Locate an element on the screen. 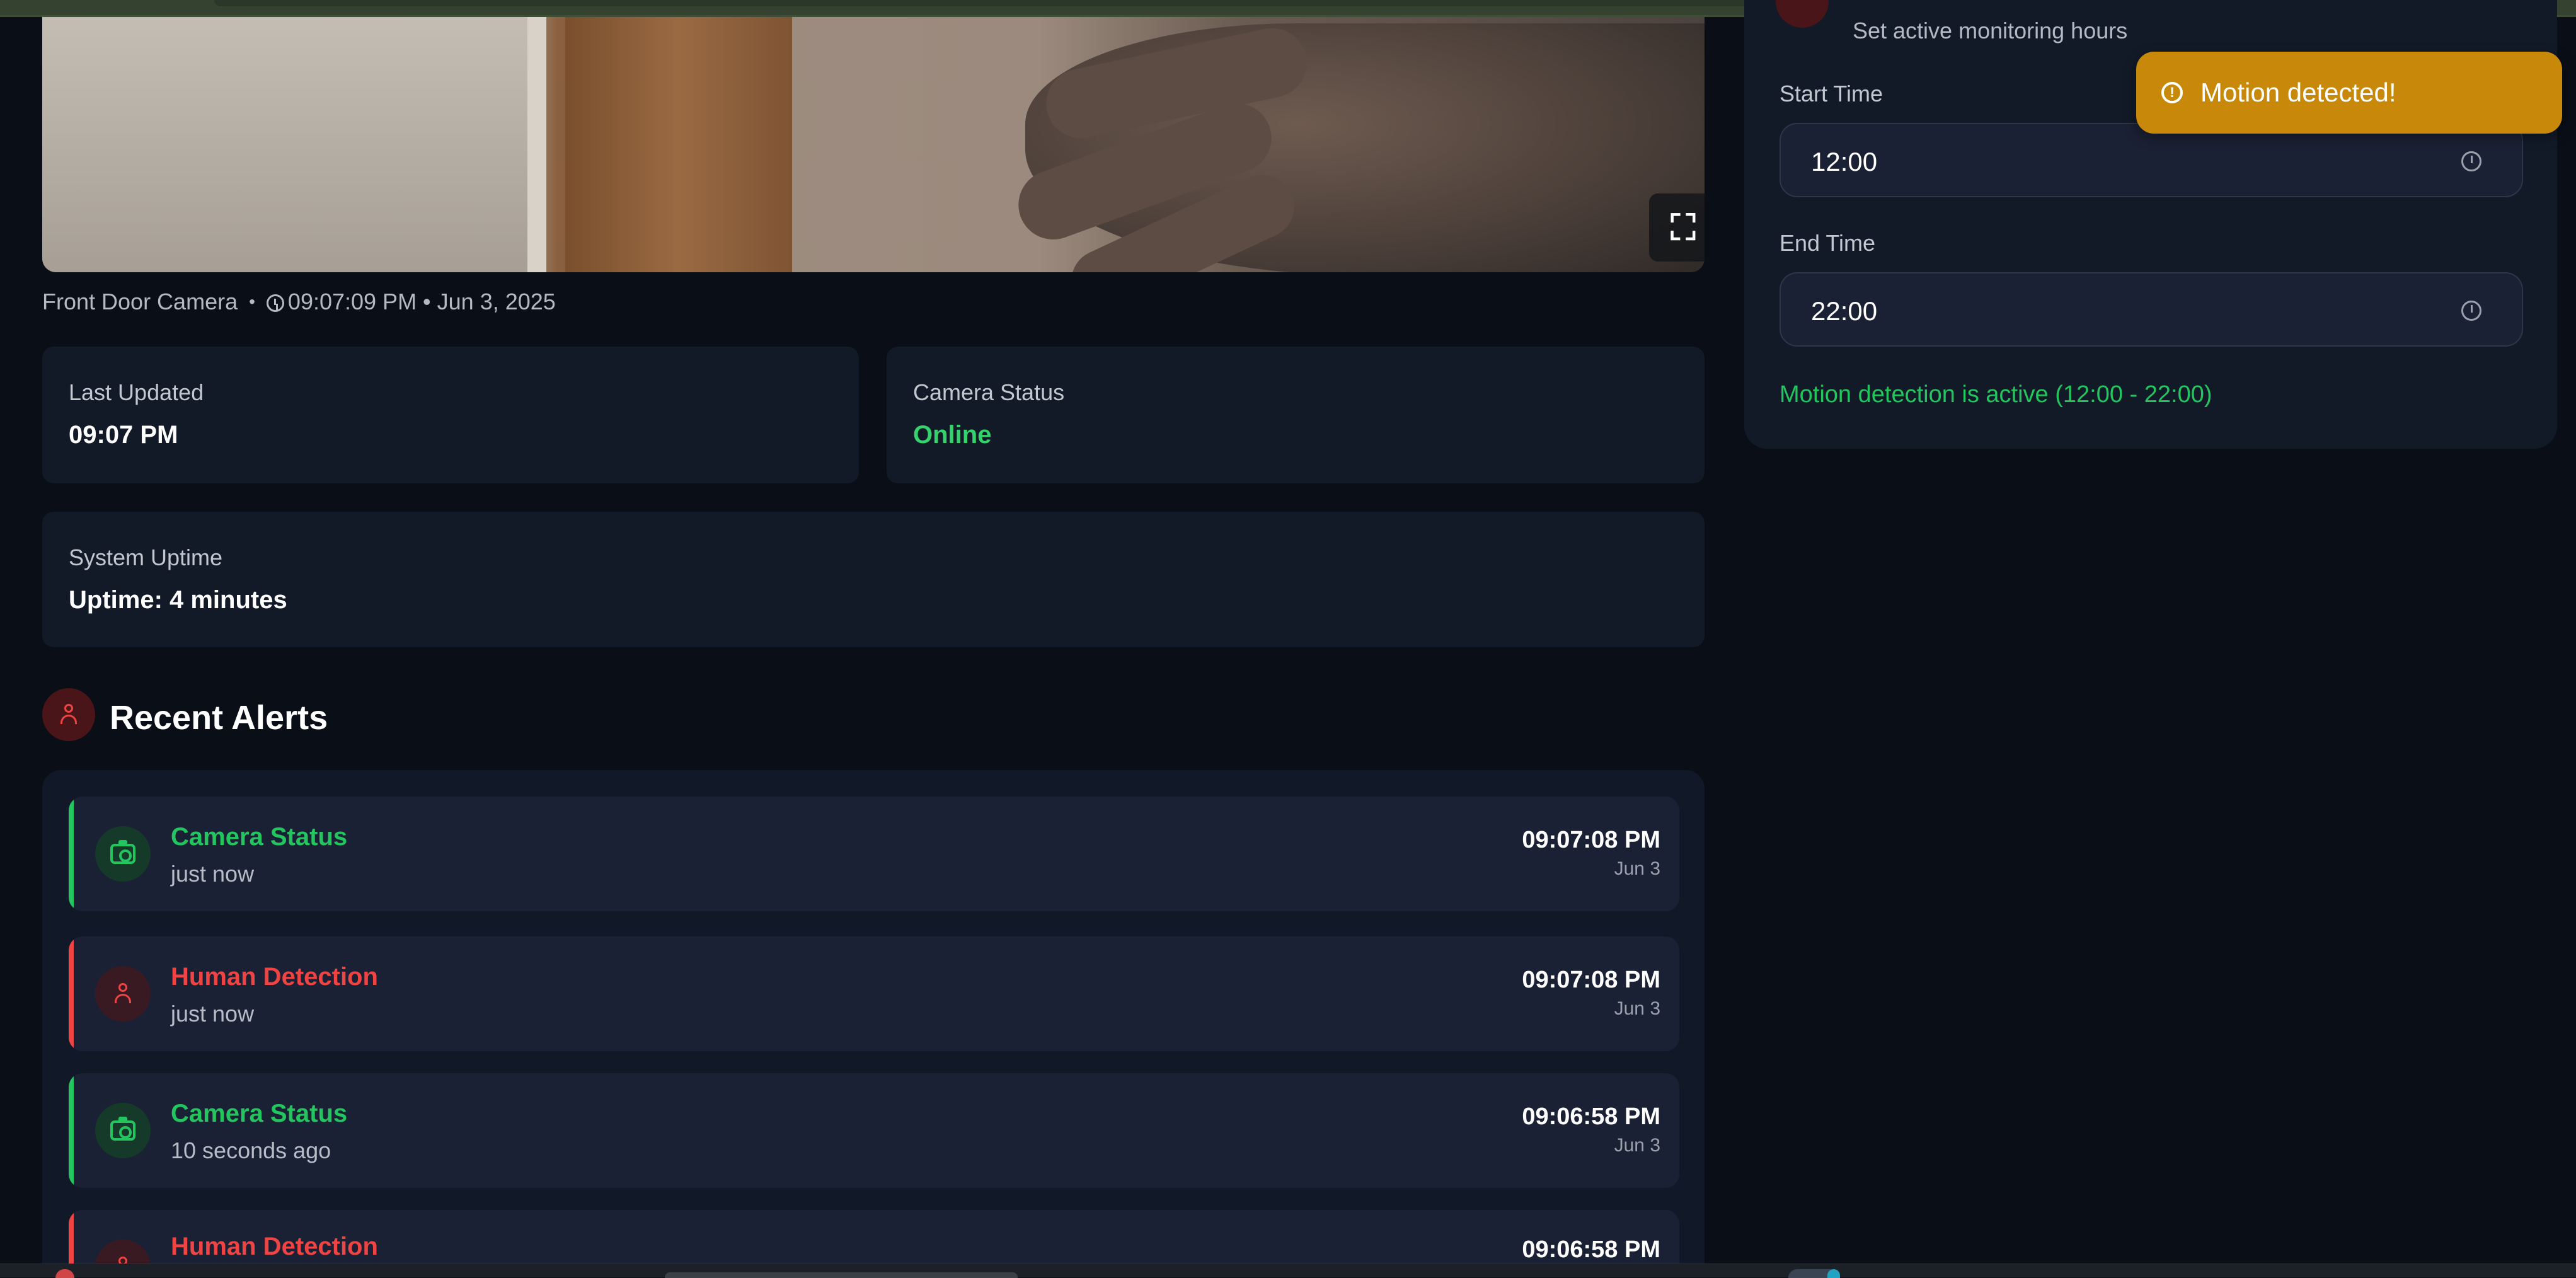 The width and height of the screenshot is (2576, 1278). start-time-input: 12:00 is located at coordinates (2151, 160).